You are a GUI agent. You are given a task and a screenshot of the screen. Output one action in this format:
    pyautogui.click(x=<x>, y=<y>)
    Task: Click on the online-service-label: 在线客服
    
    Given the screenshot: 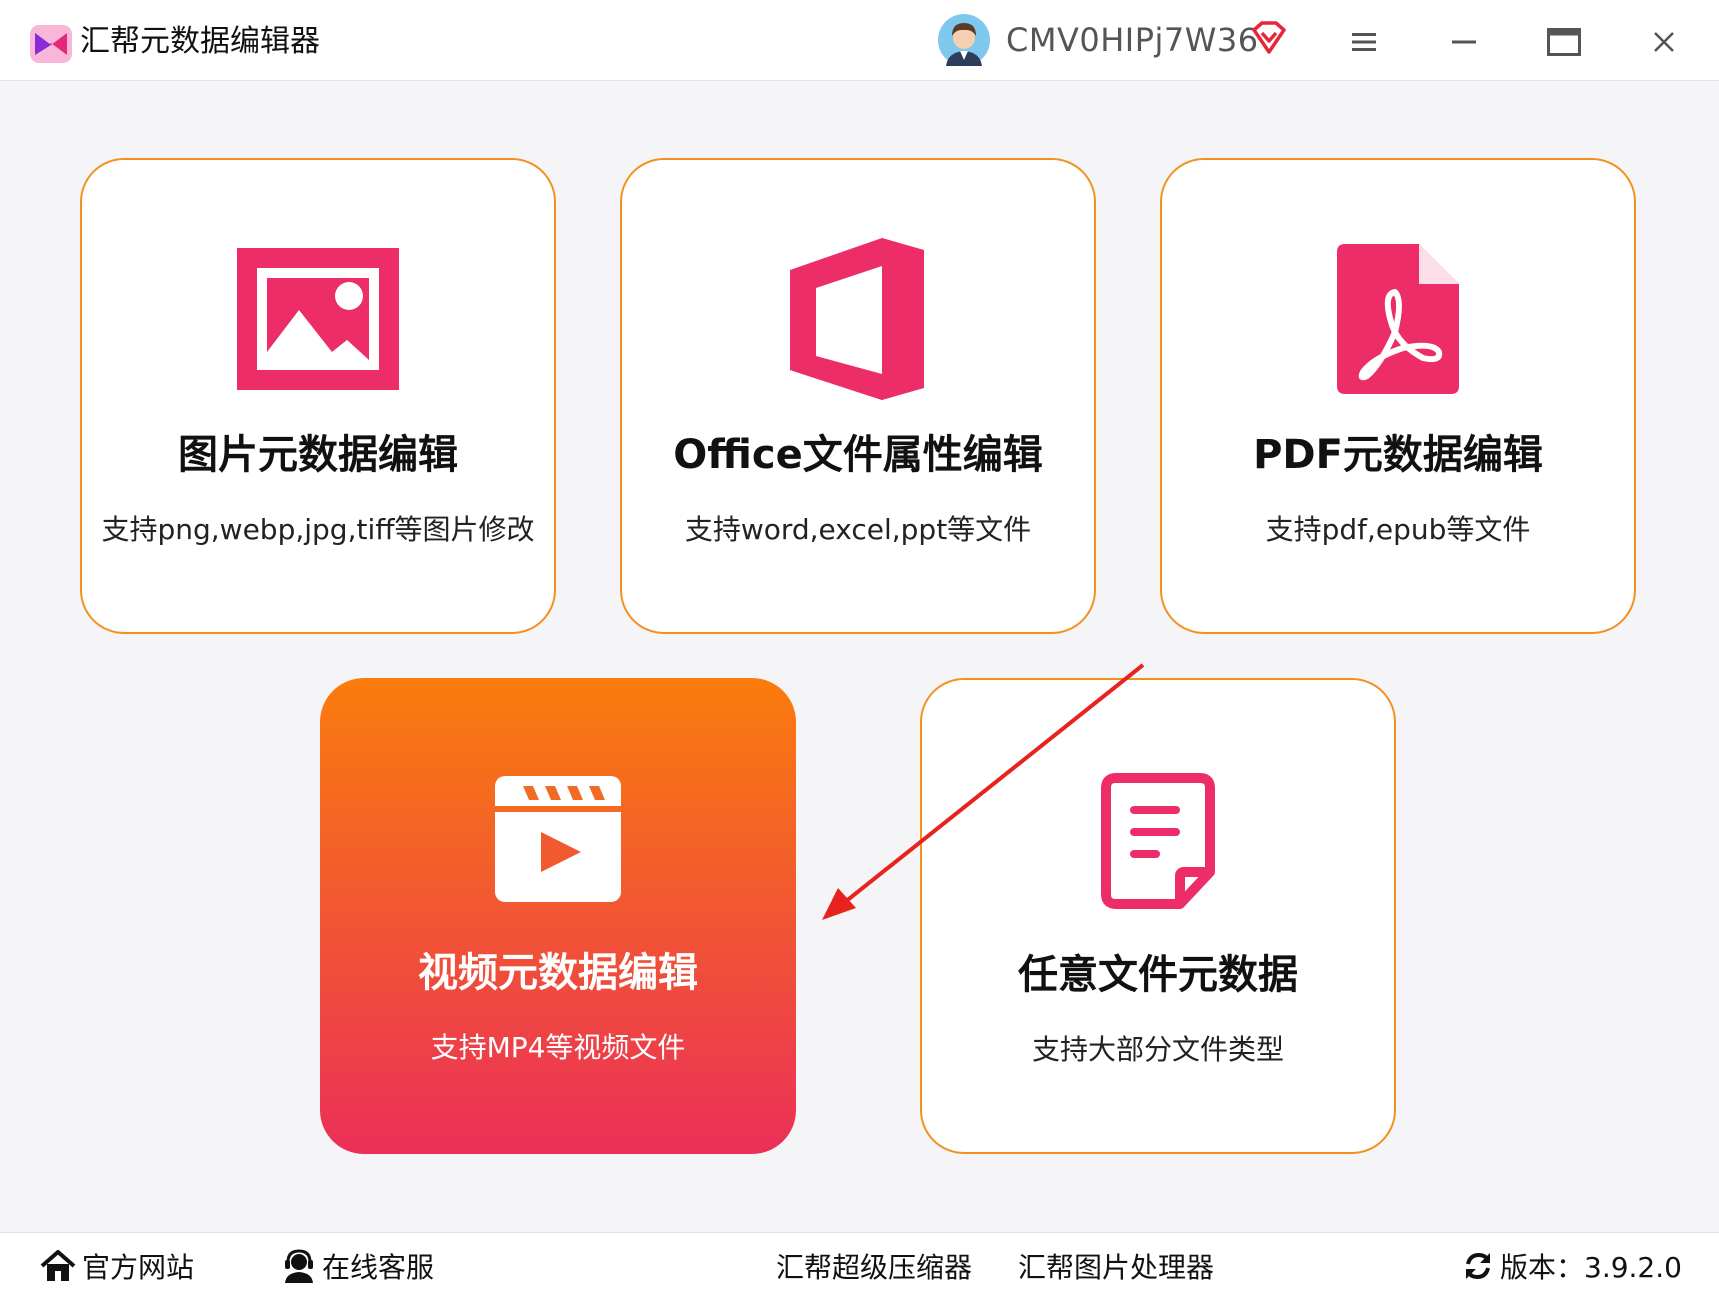 What is the action you would take?
    pyautogui.click(x=378, y=1267)
    